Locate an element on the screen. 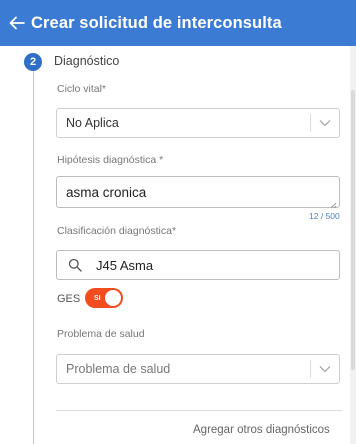 This screenshot has width=356, height=444. character-counter: 12 / 500 is located at coordinates (324, 216).